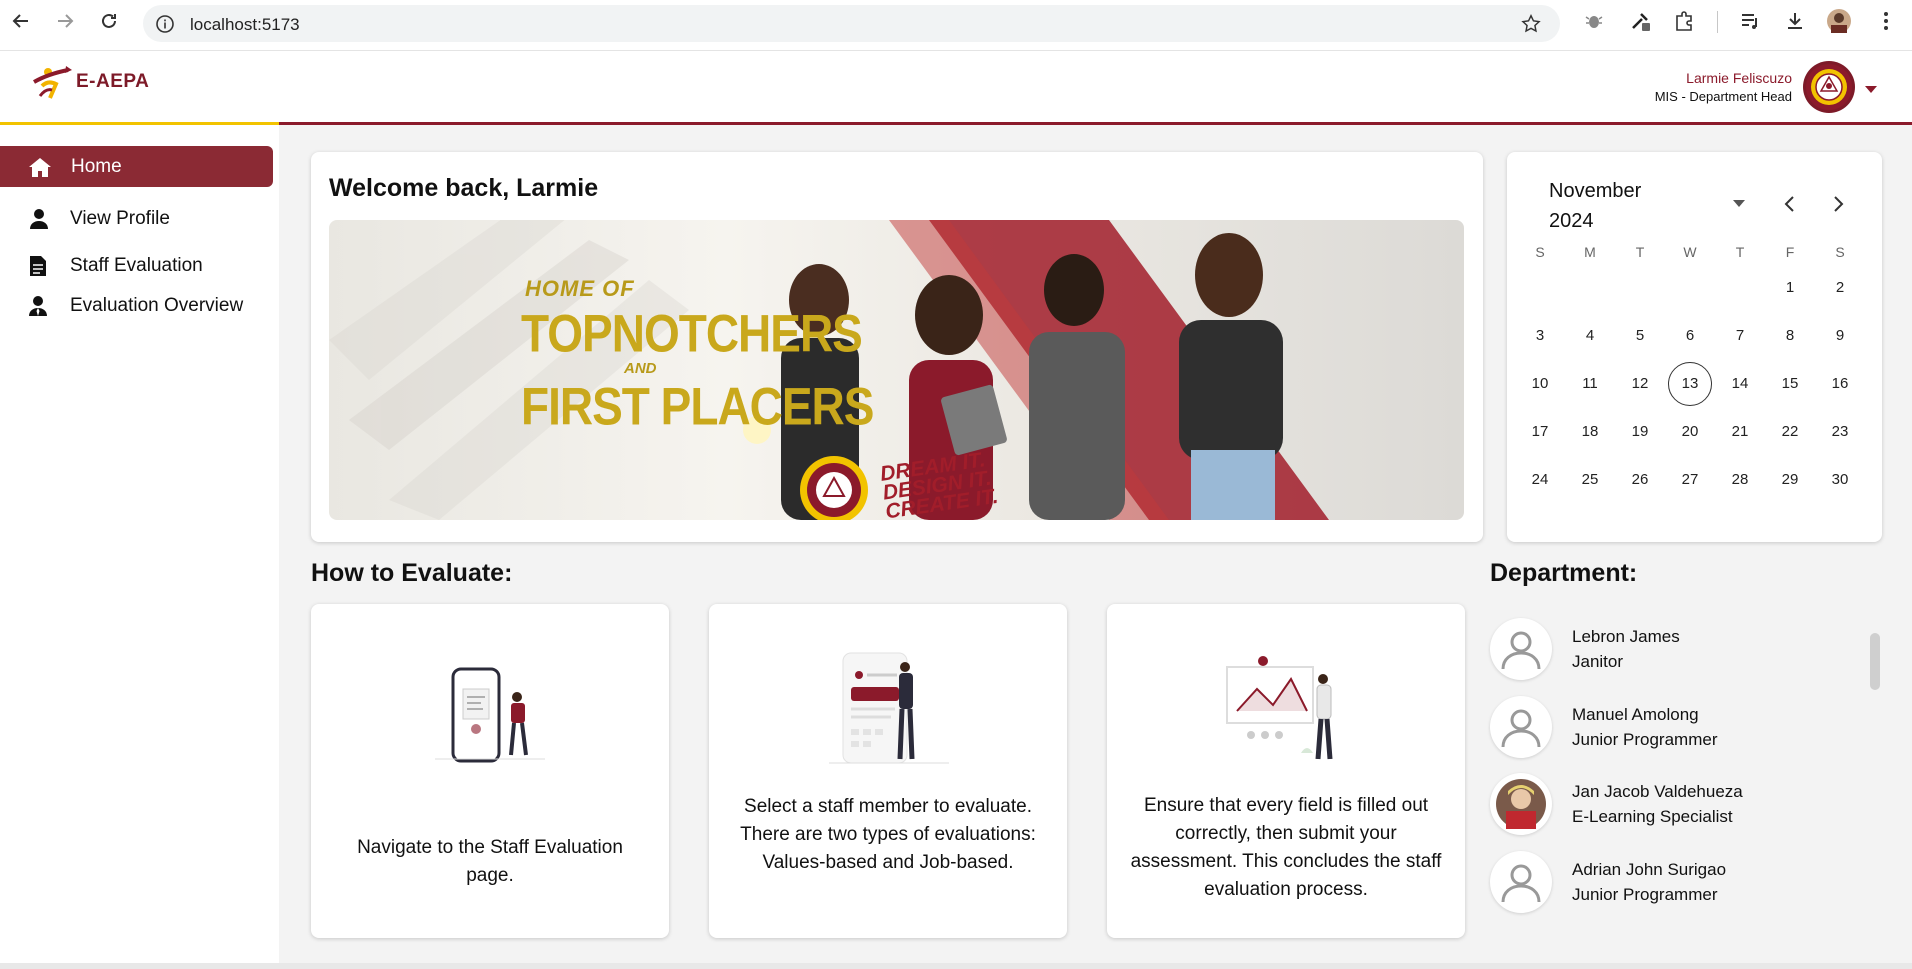 This screenshot has width=1912, height=969. I want to click on back-icon, so click(21, 21).